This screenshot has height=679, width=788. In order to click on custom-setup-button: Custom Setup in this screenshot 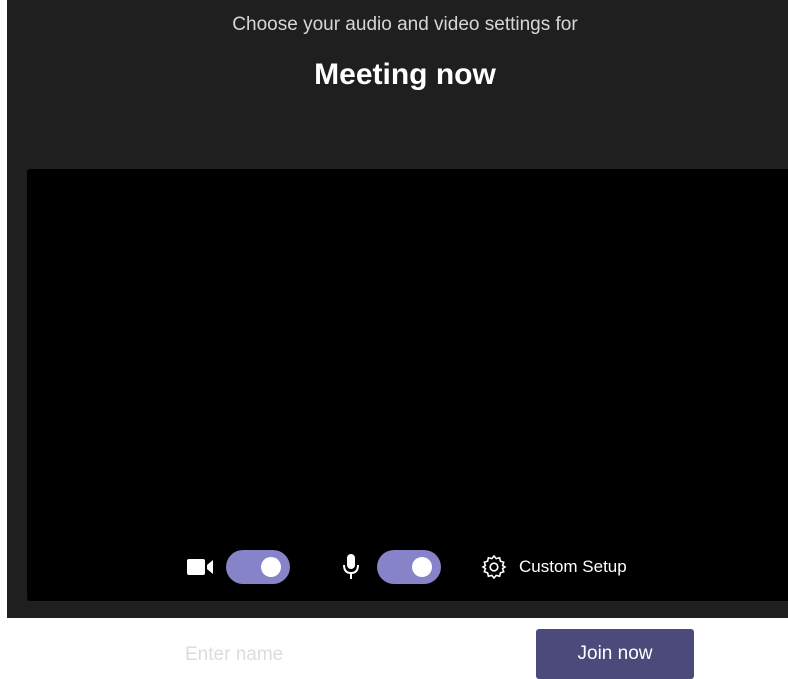, I will do `click(554, 567)`.